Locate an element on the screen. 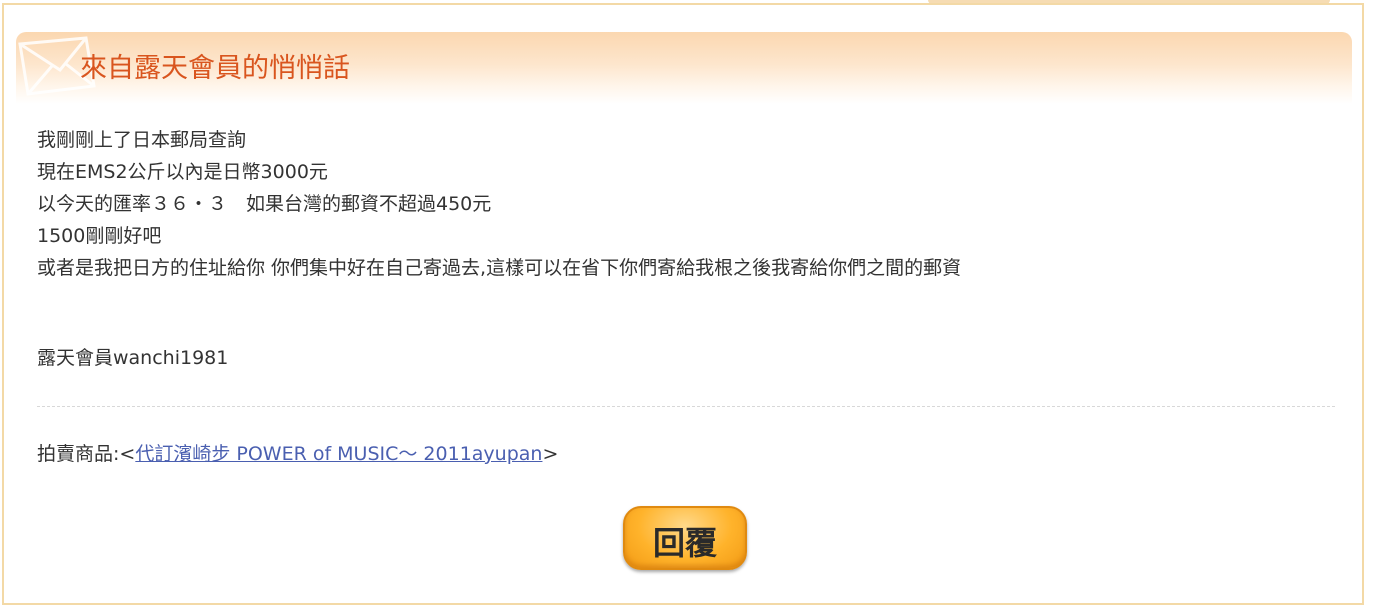  message-header: 來自露天會員的悄悄話 is located at coordinates (684, 68).